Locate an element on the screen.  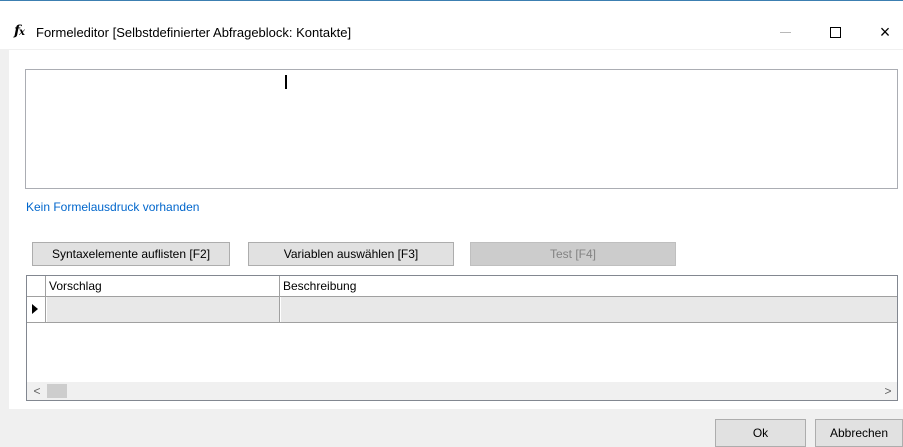
current-row-arrow-icon is located at coordinates (35, 309).